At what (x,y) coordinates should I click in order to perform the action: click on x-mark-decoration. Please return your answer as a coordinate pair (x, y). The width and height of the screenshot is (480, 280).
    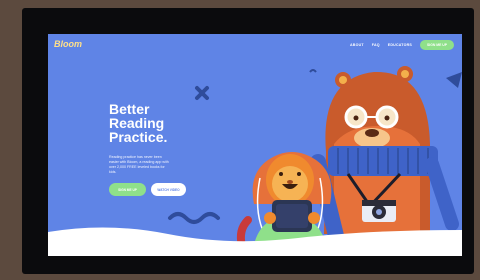
    Looking at the image, I should click on (202, 93).